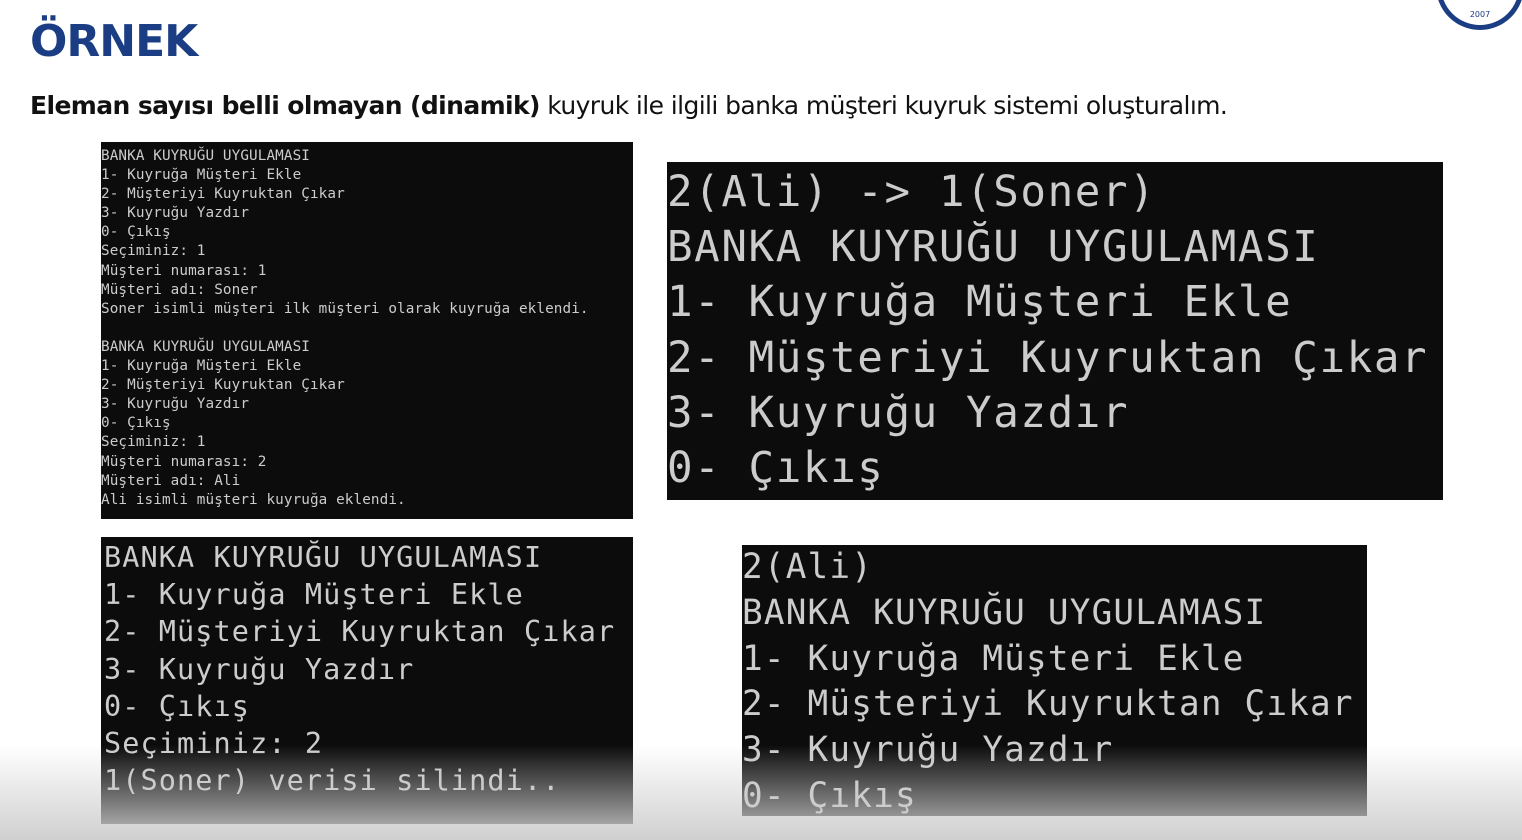 This screenshot has width=1522, height=840. What do you see at coordinates (912, 192) in the screenshot?
I see `console-line: 2(Ali) -> 1(Soner)` at bounding box center [912, 192].